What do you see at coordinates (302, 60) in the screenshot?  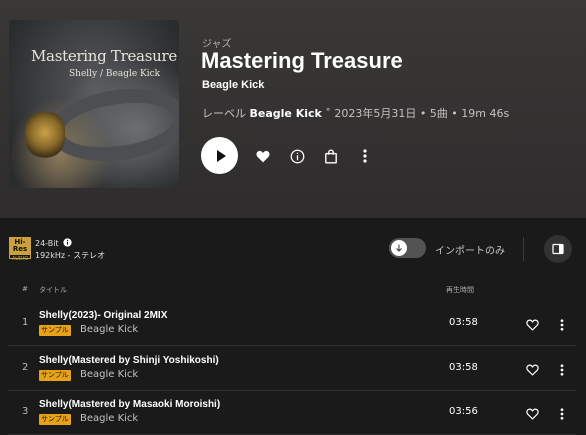 I see `album-title: Mastering Treasure` at bounding box center [302, 60].